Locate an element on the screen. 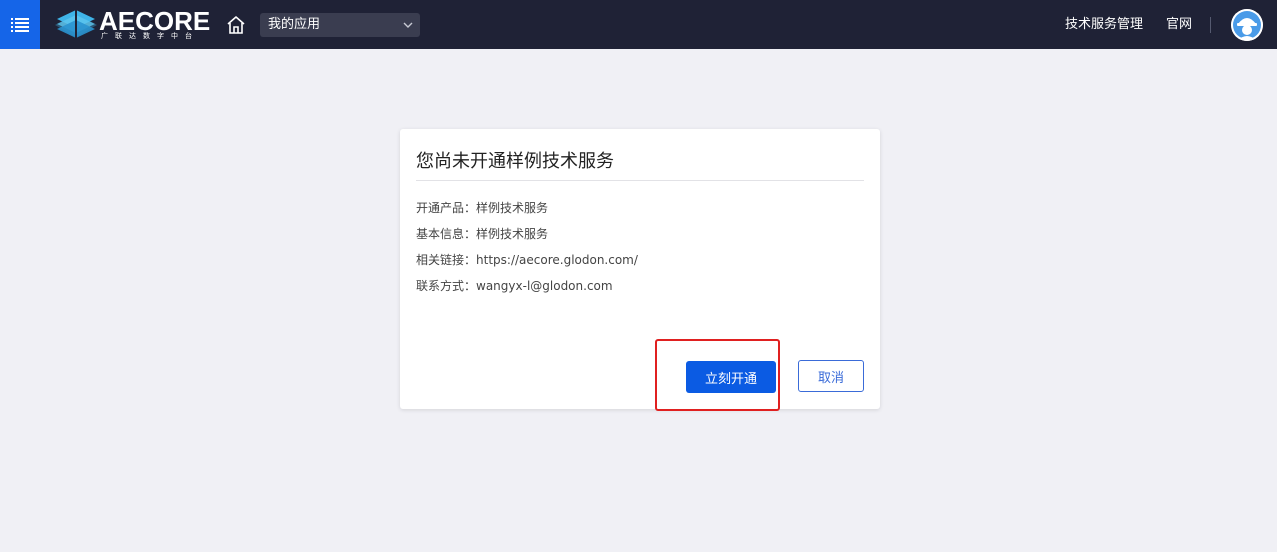 The image size is (1277, 552). nav-official-site-link: 官网 is located at coordinates (1179, 24).